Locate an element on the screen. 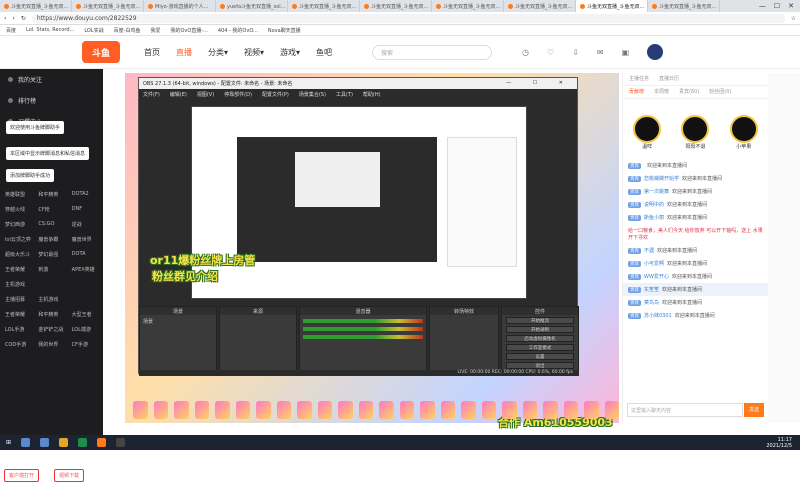  bookmark-item: Nova聊天直播 is located at coordinates (284, 30).